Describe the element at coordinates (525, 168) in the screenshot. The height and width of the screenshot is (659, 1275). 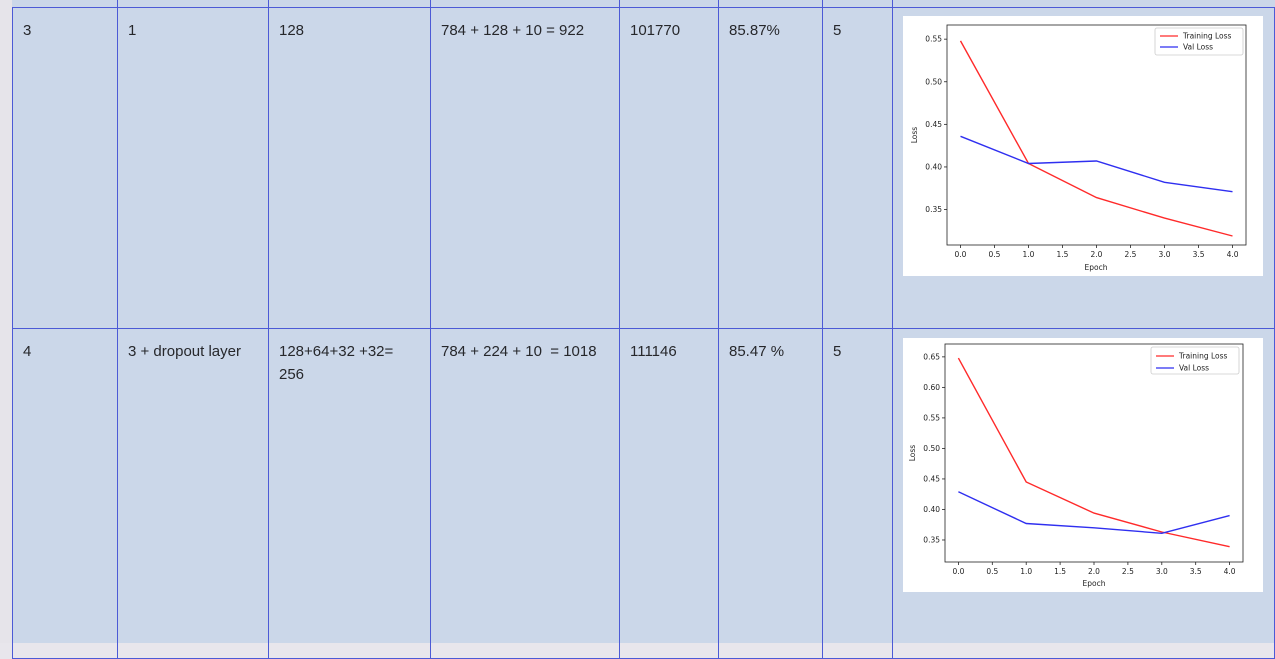
I see `cell-params-formula: 784 + 128 + 10 = 922` at that location.